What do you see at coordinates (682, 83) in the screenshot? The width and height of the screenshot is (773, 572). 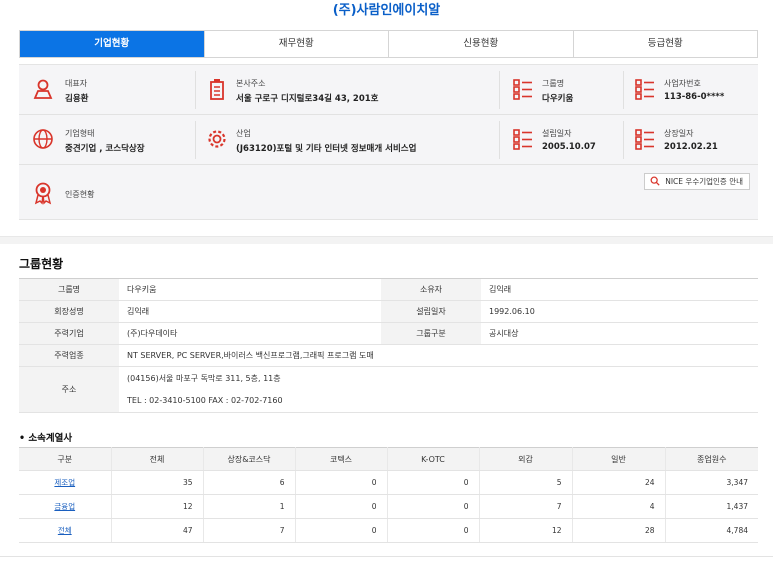 I see `bizno-label: 사업자번호` at bounding box center [682, 83].